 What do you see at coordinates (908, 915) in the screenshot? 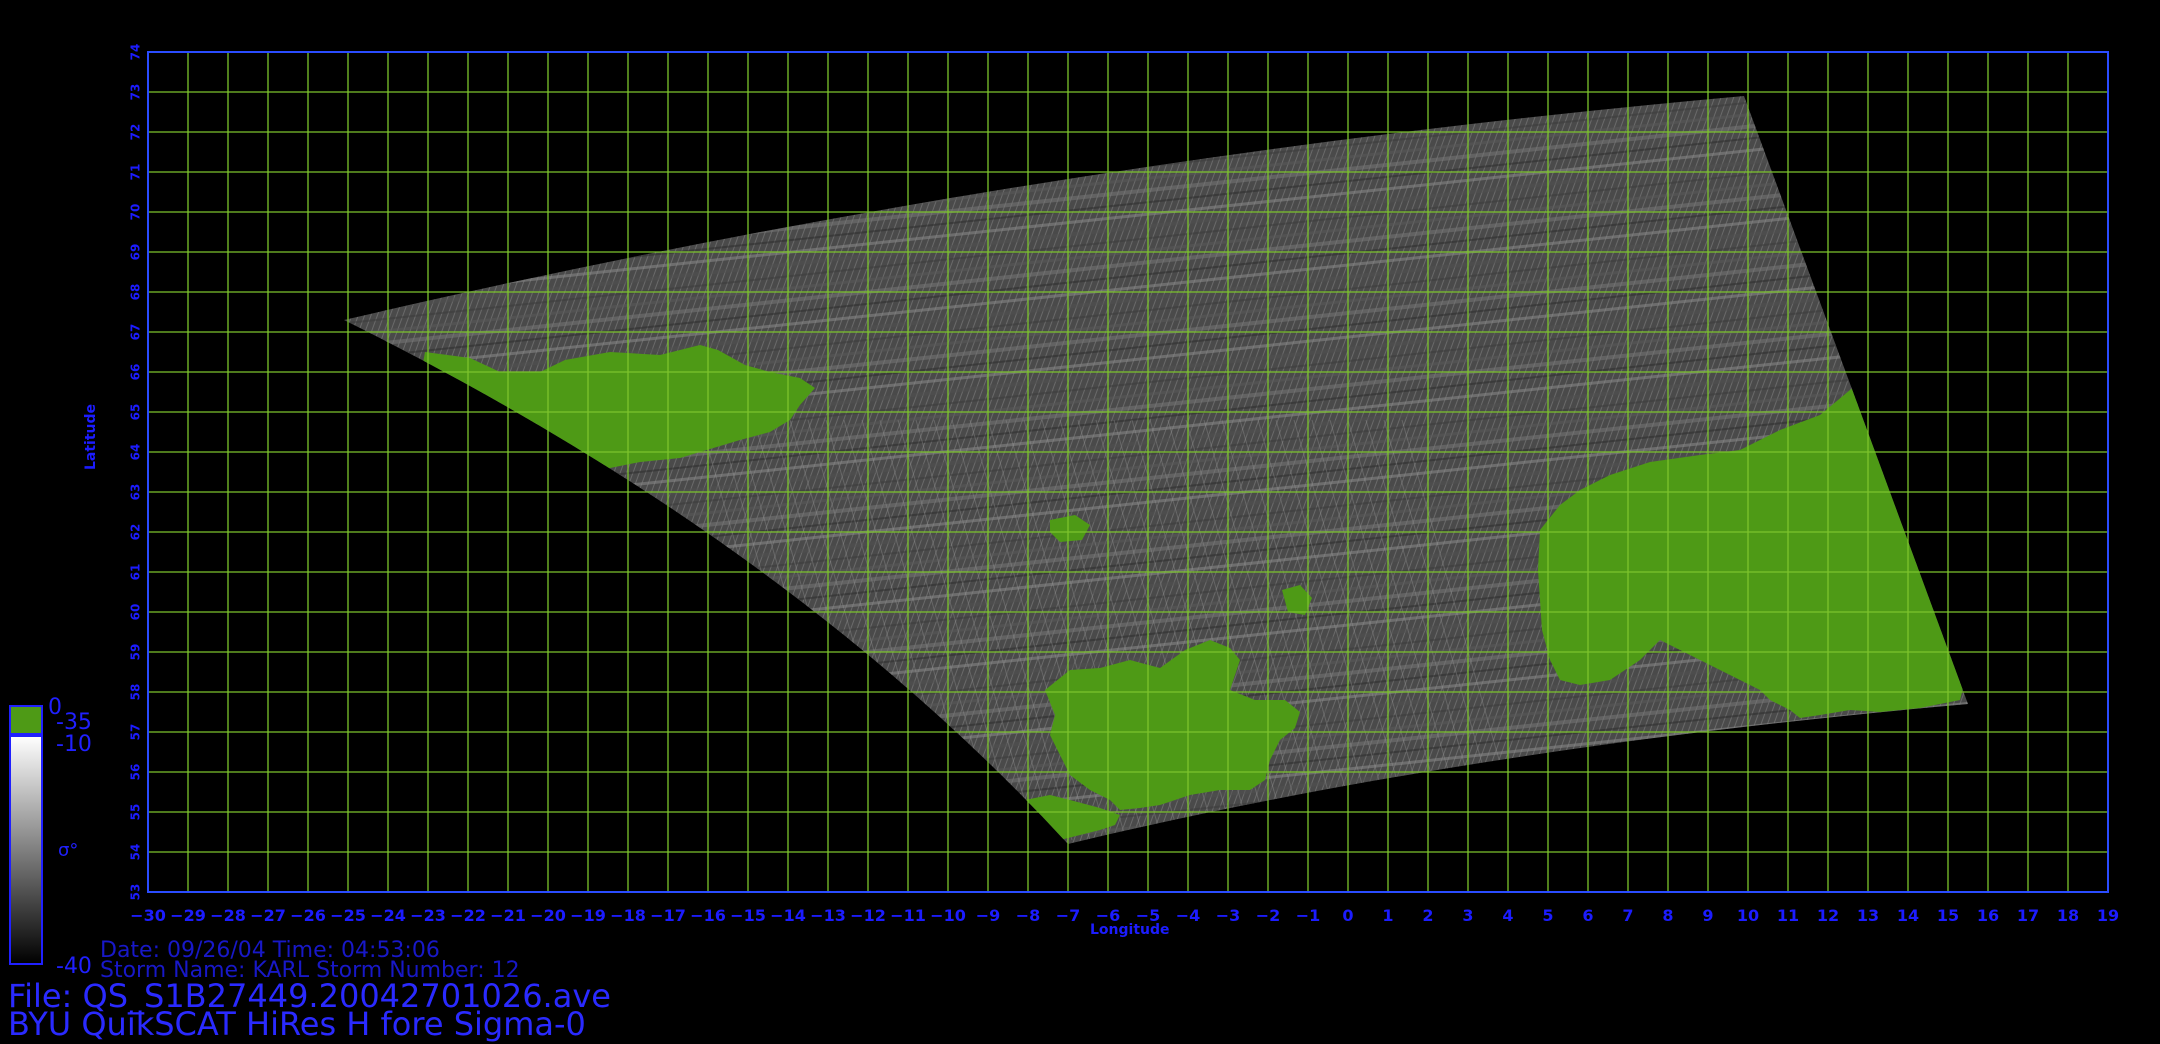
I see `longitude-tick-label: −11` at bounding box center [908, 915].